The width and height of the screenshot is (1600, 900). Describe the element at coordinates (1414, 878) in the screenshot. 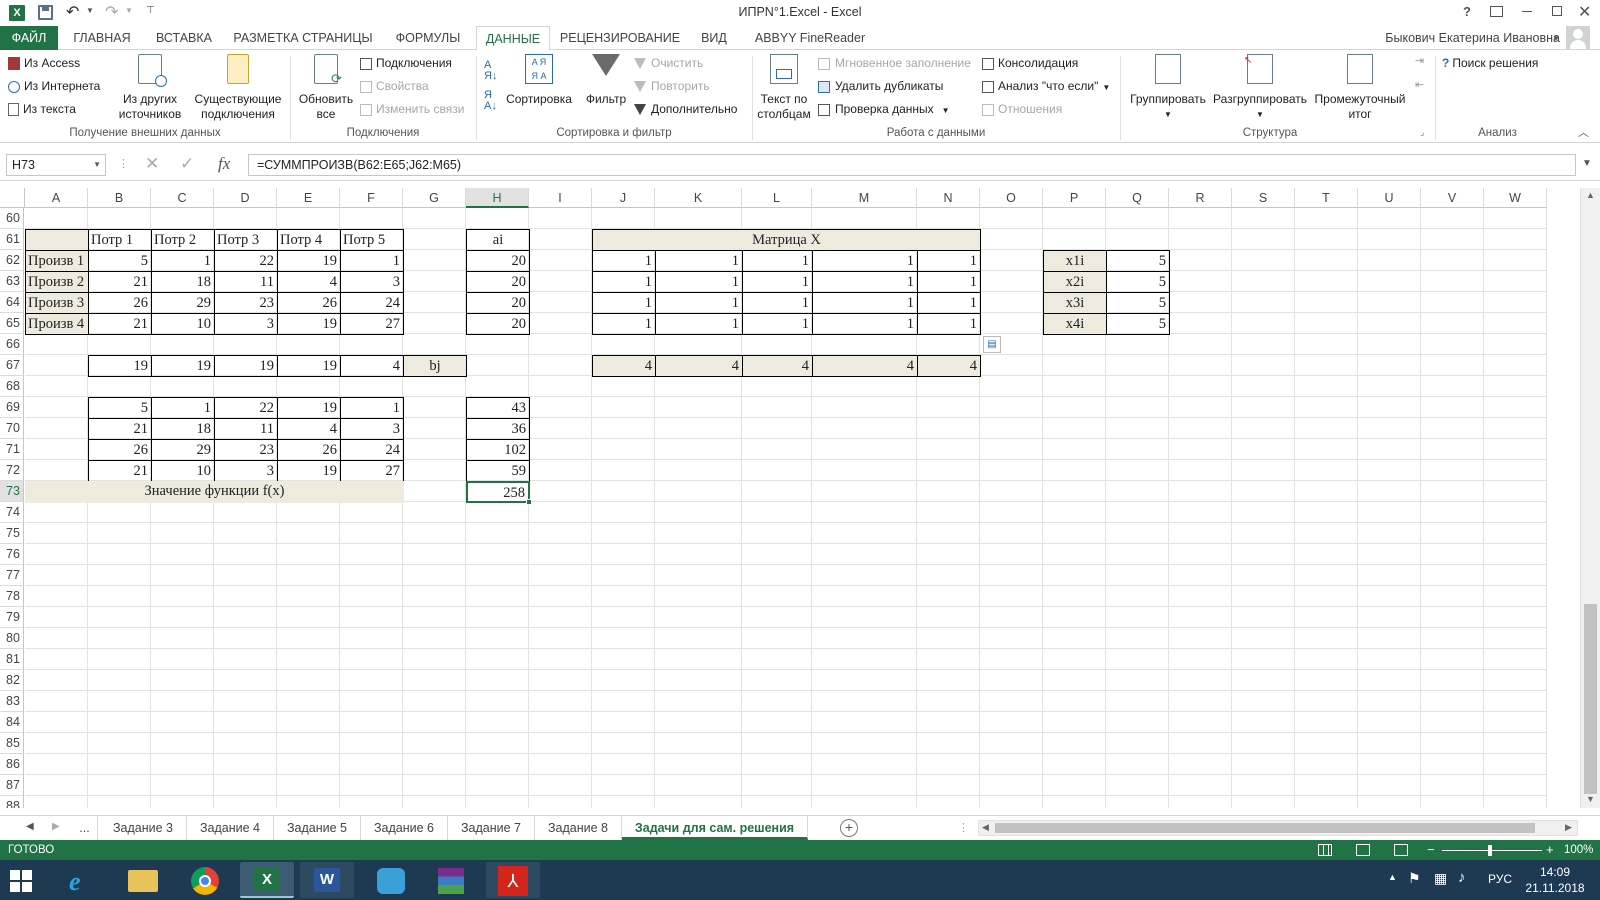

I see `tray-flag-icon: ⚑` at that location.